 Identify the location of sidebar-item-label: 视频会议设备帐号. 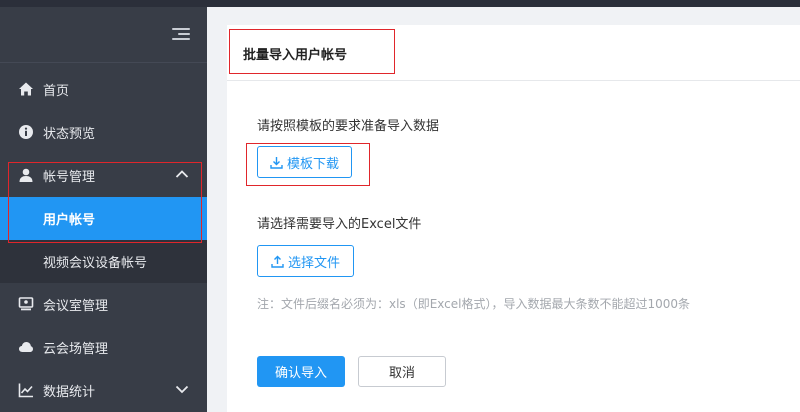
(95, 263).